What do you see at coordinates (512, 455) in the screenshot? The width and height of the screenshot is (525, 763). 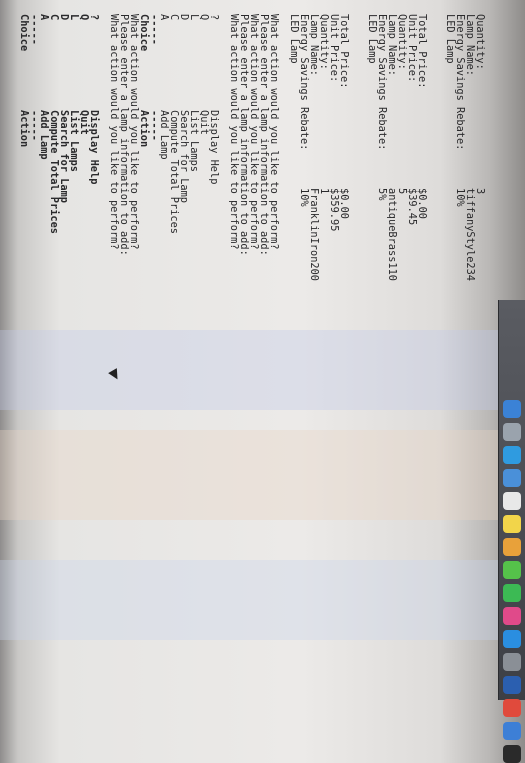 I see `safari-icon` at bounding box center [512, 455].